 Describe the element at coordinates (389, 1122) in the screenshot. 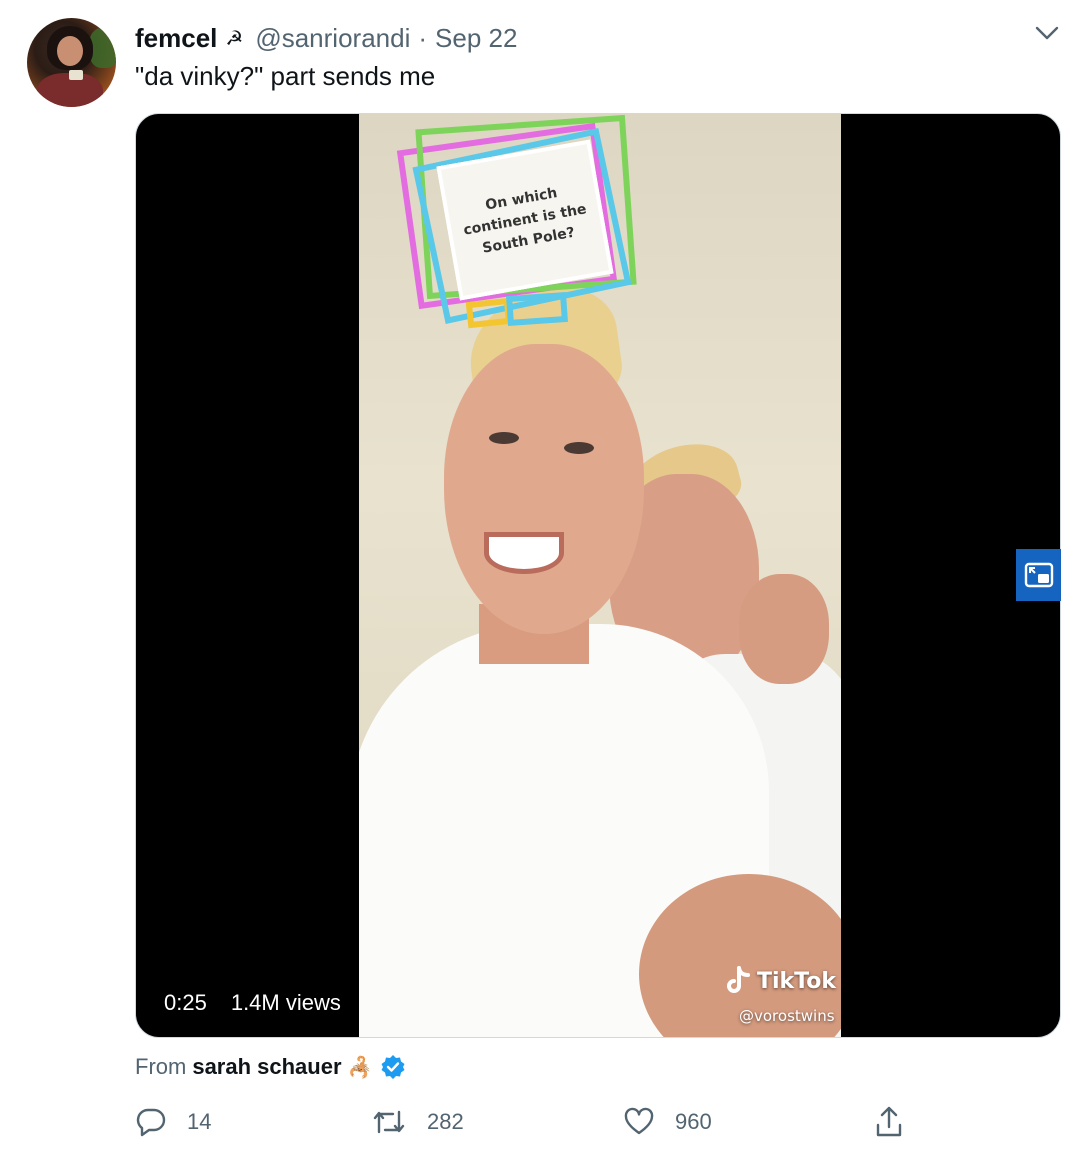

I see `retweet-icon` at that location.